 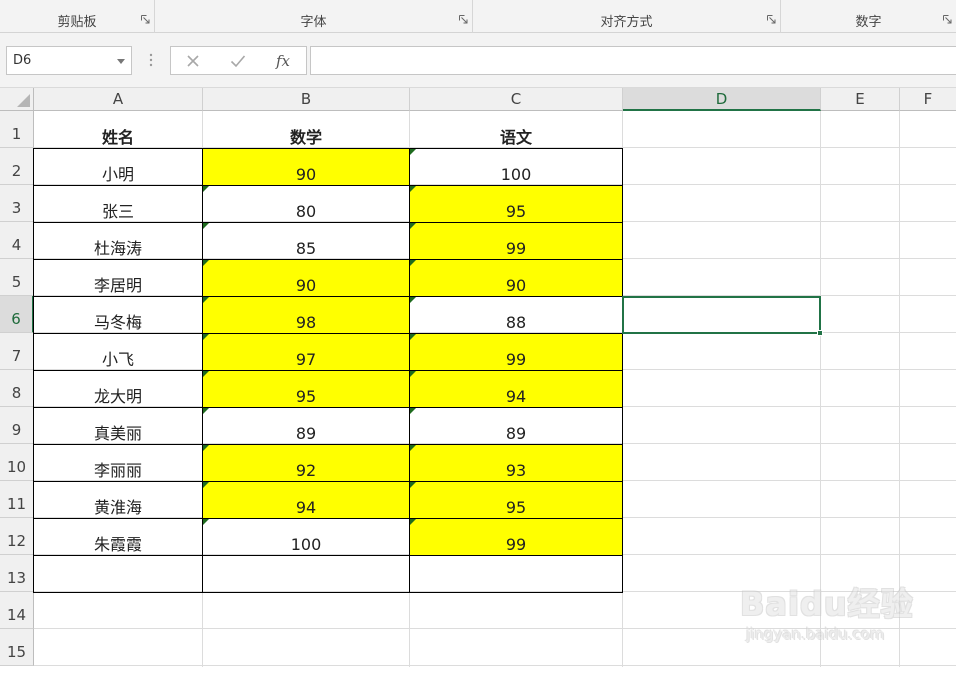 What do you see at coordinates (17, 166) in the screenshot?
I see `row-header-2: 2` at bounding box center [17, 166].